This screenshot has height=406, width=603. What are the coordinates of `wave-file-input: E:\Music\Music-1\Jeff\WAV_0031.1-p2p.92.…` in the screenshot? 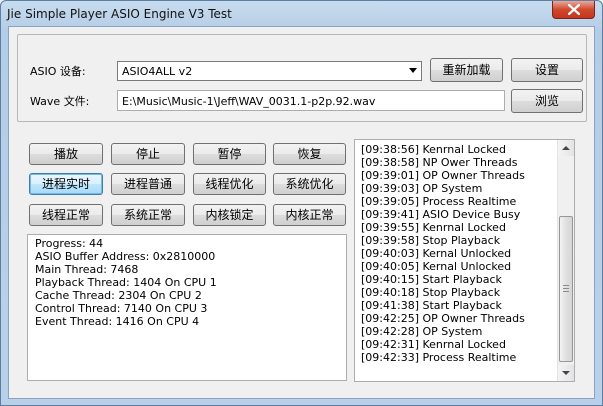 It's located at (311, 100).